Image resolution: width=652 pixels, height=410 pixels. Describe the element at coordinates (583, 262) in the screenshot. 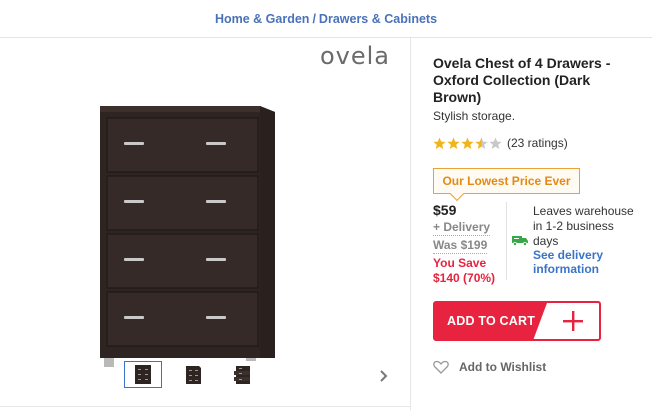

I see `delivery-information-link: See delivery information` at that location.